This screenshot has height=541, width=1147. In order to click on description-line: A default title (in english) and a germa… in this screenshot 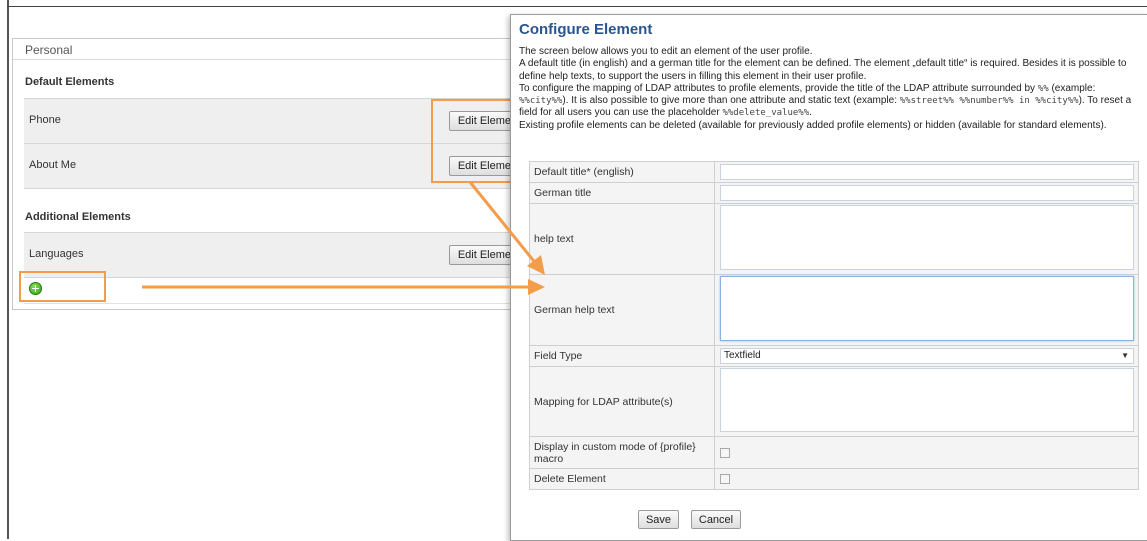, I will do `click(823, 70)`.